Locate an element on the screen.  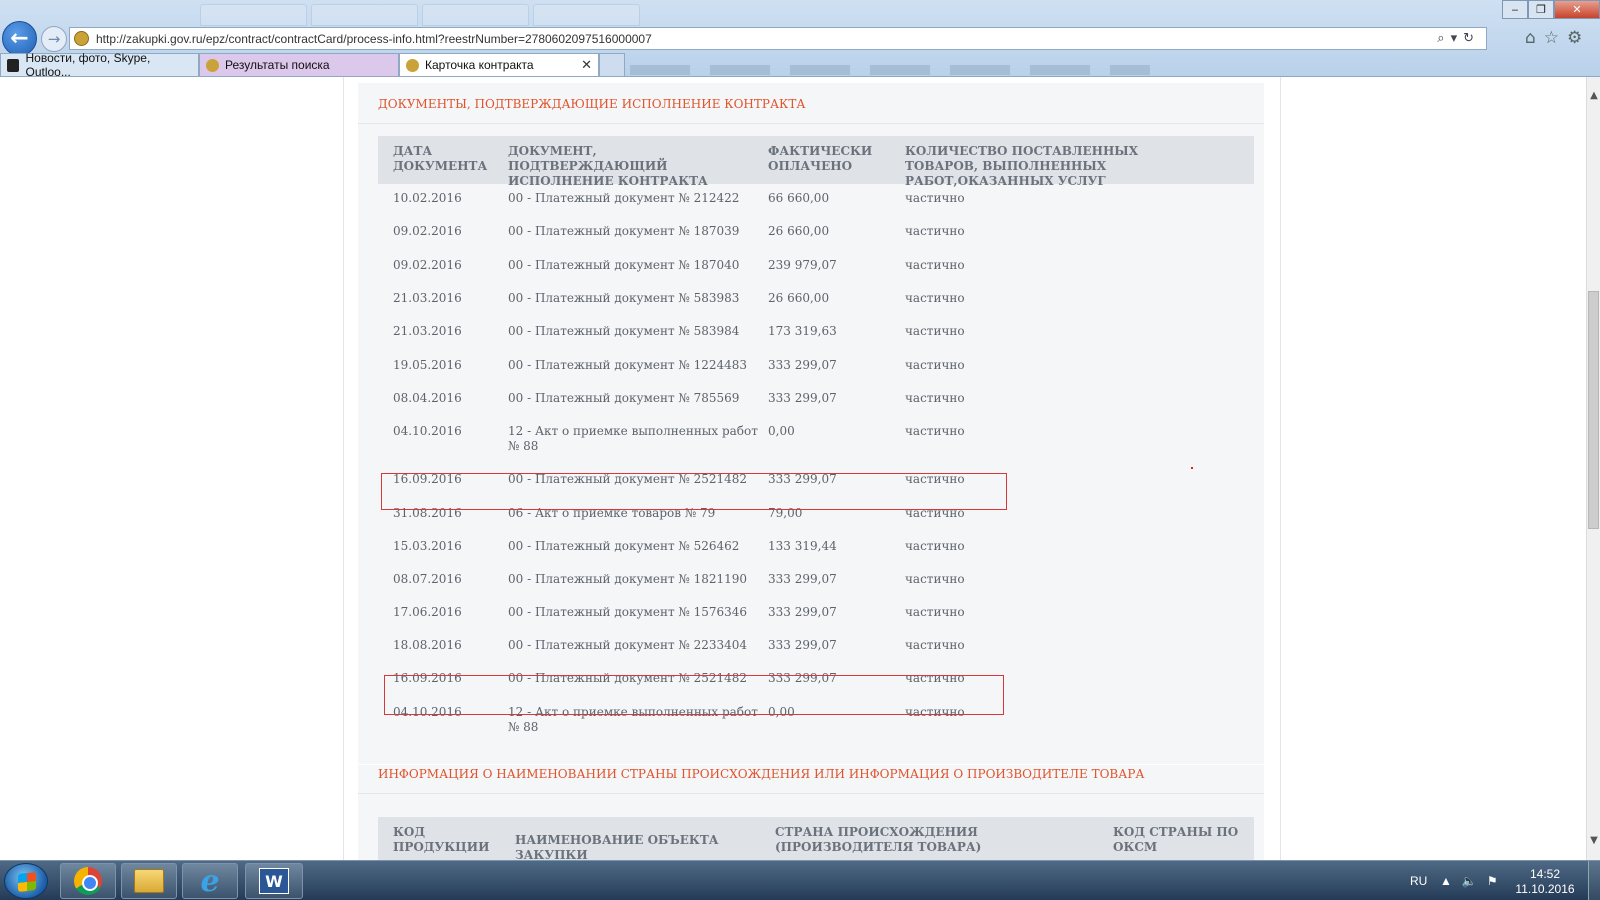
header-object-name: НАИМЕНОВАНИЕ ОБЪЕКТА ЗАКУПКИ is located at coordinates (617, 846).